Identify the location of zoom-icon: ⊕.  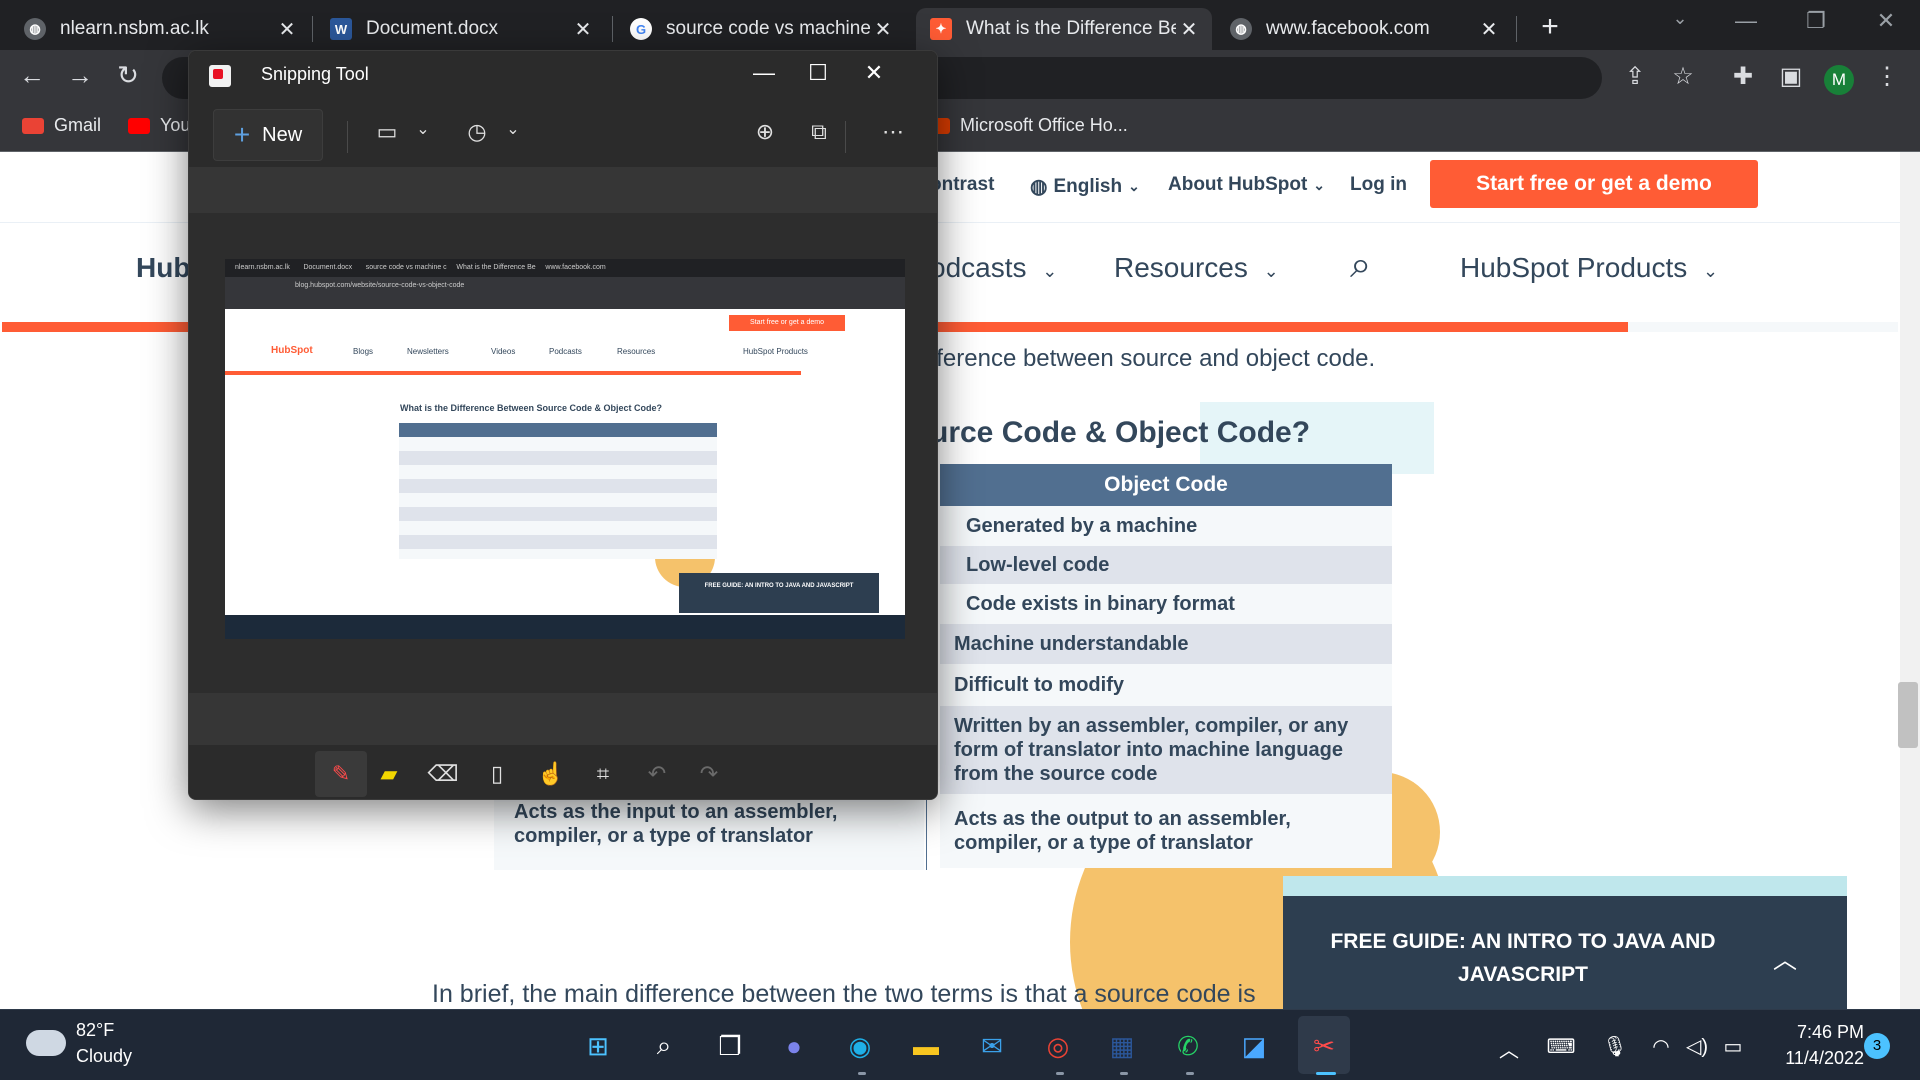
(765, 132).